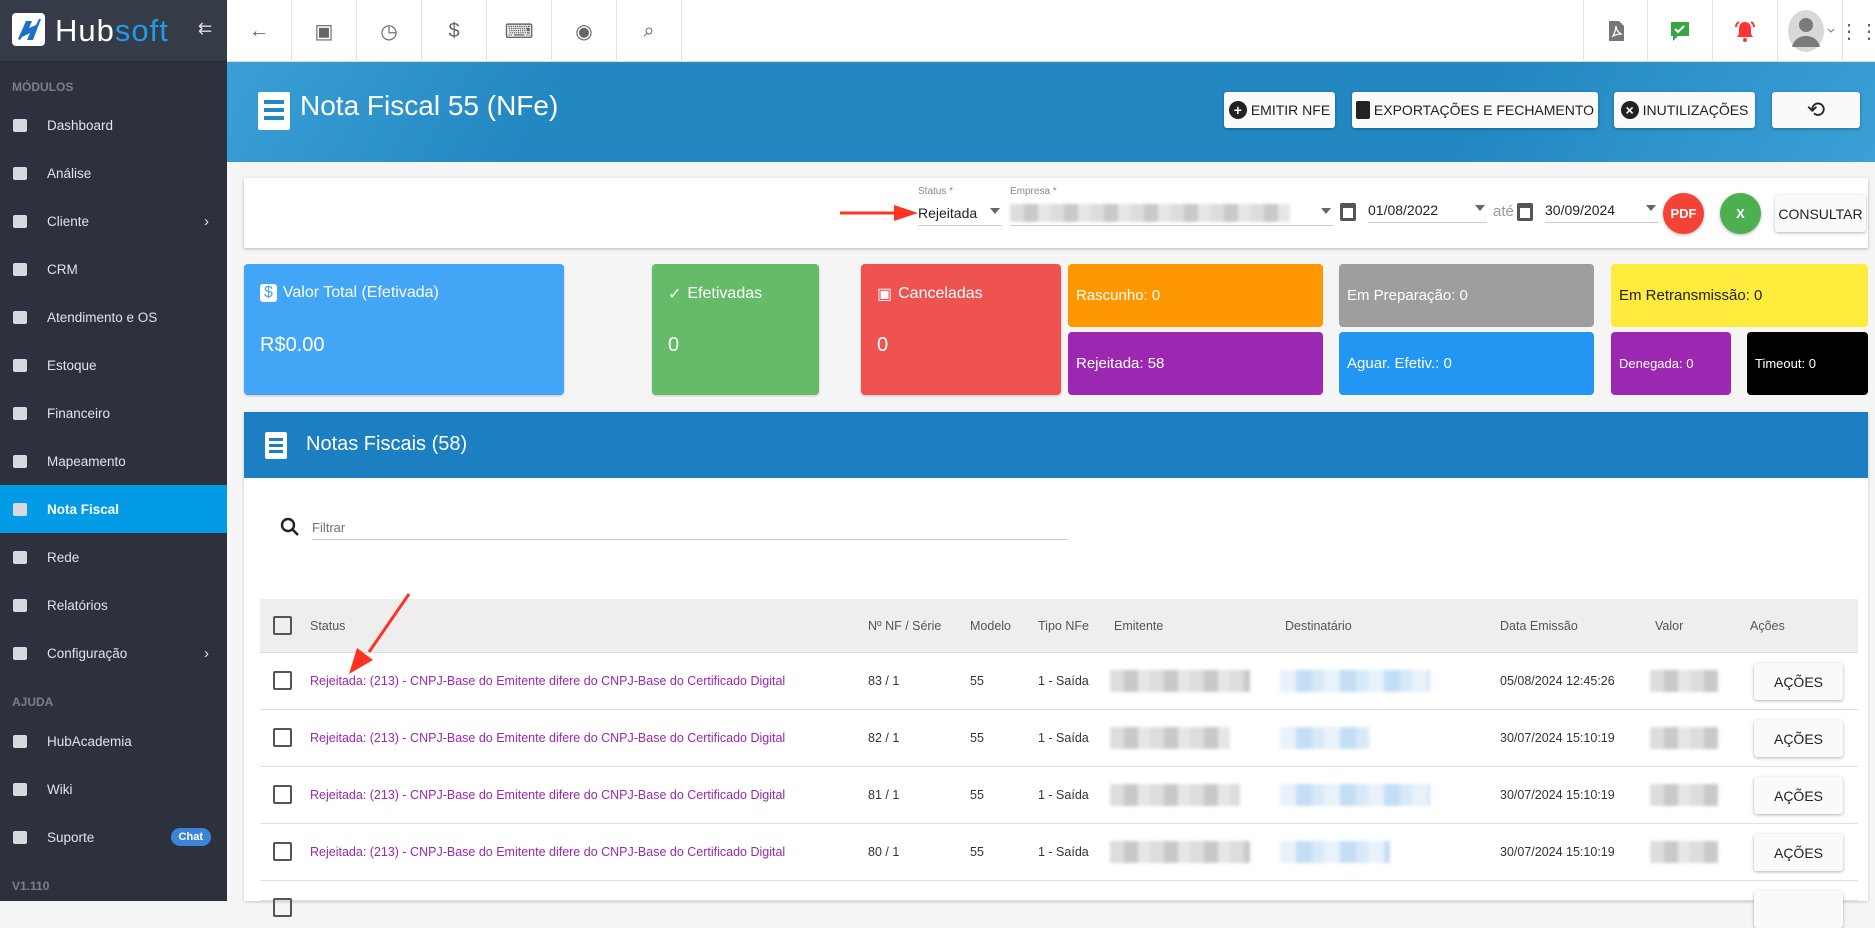 The image size is (1875, 928). I want to click on valor-redacted, so click(1684, 681).